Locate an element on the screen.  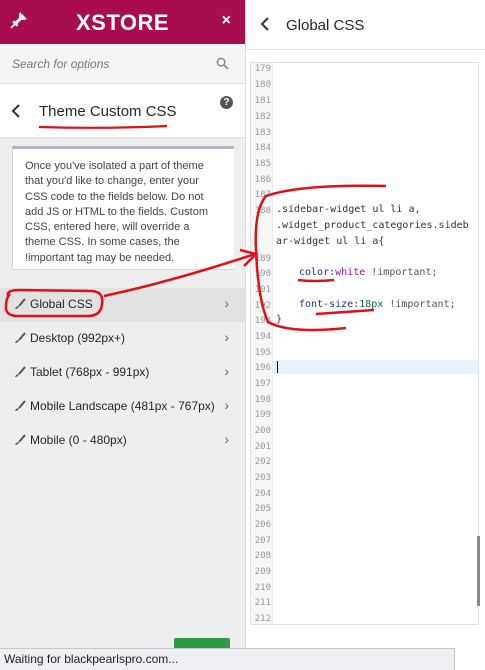
menu-item-label: Mobile (0 - 480px) is located at coordinates (78, 440).